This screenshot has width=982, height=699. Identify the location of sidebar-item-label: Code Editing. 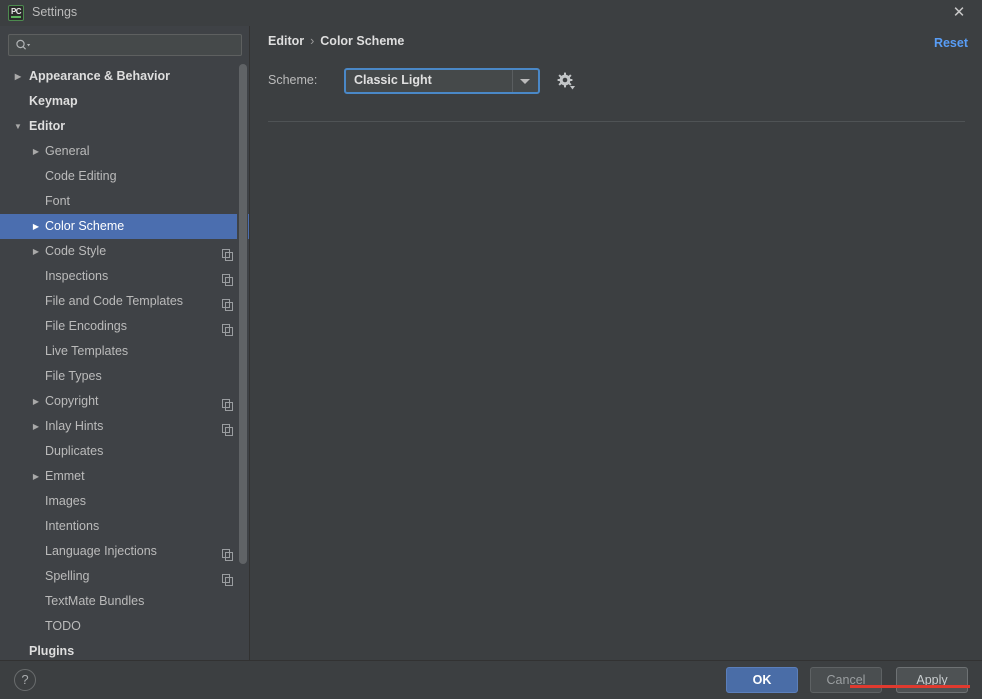
(81, 176).